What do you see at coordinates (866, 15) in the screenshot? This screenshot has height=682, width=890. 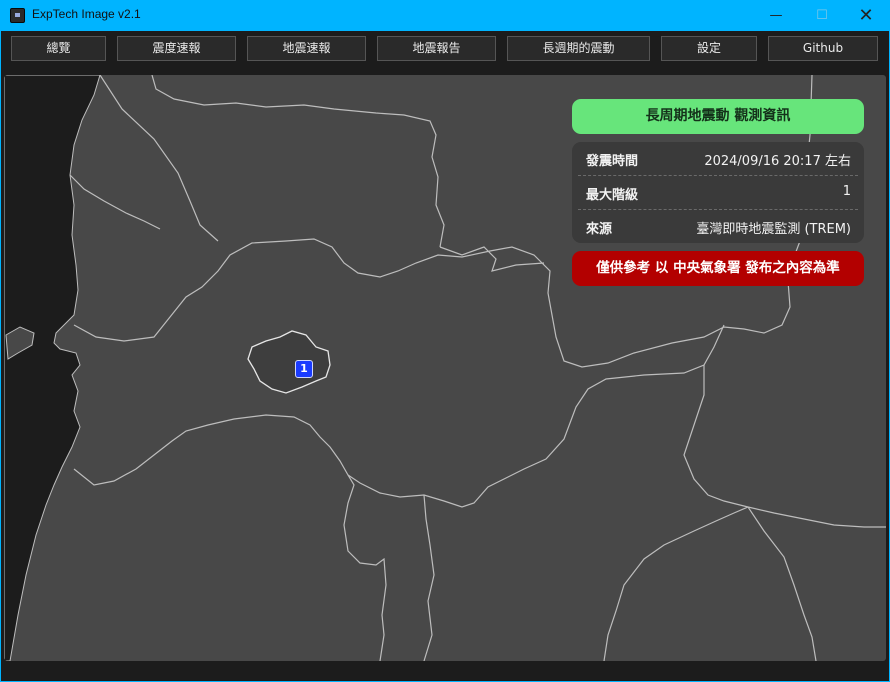 I see `close-button: ✕` at bounding box center [866, 15].